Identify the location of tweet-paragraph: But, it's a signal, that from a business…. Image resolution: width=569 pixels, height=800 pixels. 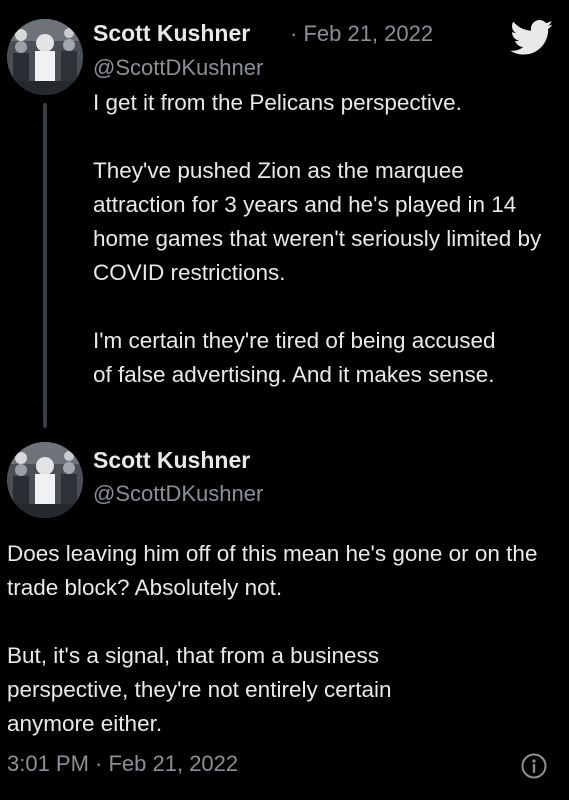
(199, 689).